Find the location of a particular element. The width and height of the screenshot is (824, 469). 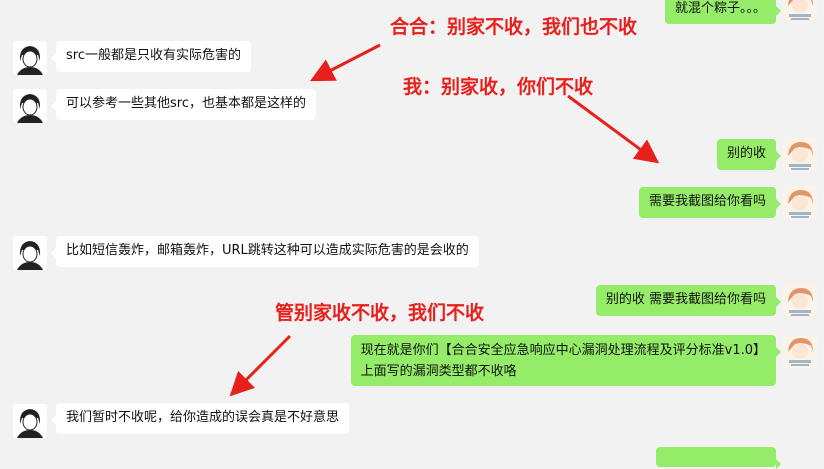

message-out-partial is located at coordinates (718, 458).